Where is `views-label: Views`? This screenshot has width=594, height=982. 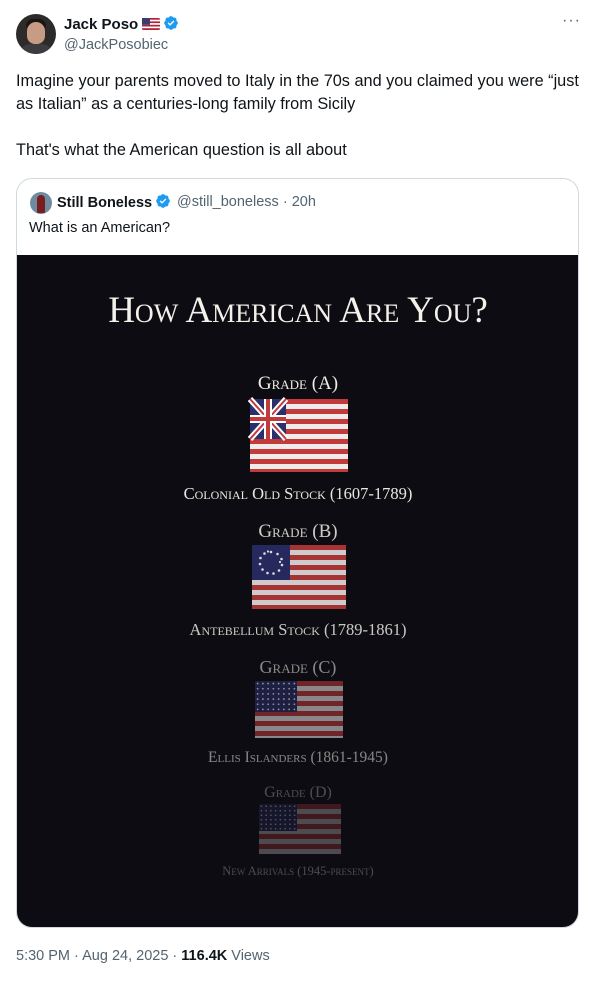
views-label: Views is located at coordinates (250, 956).